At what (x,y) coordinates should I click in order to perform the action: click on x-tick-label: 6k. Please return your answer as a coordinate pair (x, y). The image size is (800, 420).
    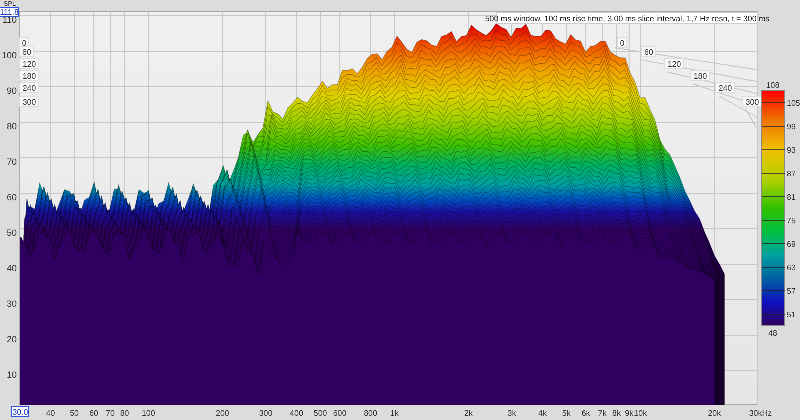
    Looking at the image, I should click on (586, 413).